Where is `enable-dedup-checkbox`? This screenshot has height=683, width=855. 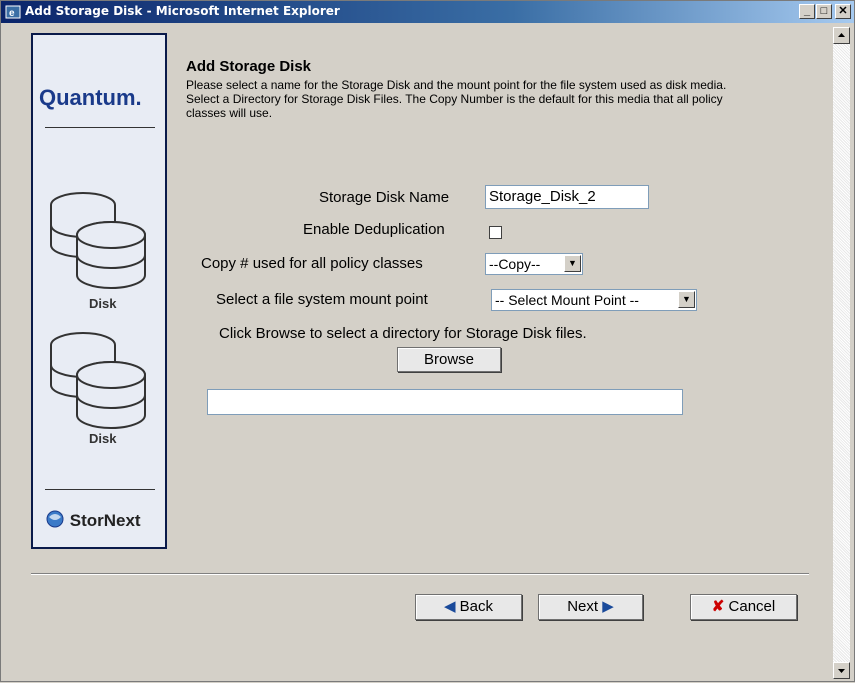 enable-dedup-checkbox is located at coordinates (495, 232).